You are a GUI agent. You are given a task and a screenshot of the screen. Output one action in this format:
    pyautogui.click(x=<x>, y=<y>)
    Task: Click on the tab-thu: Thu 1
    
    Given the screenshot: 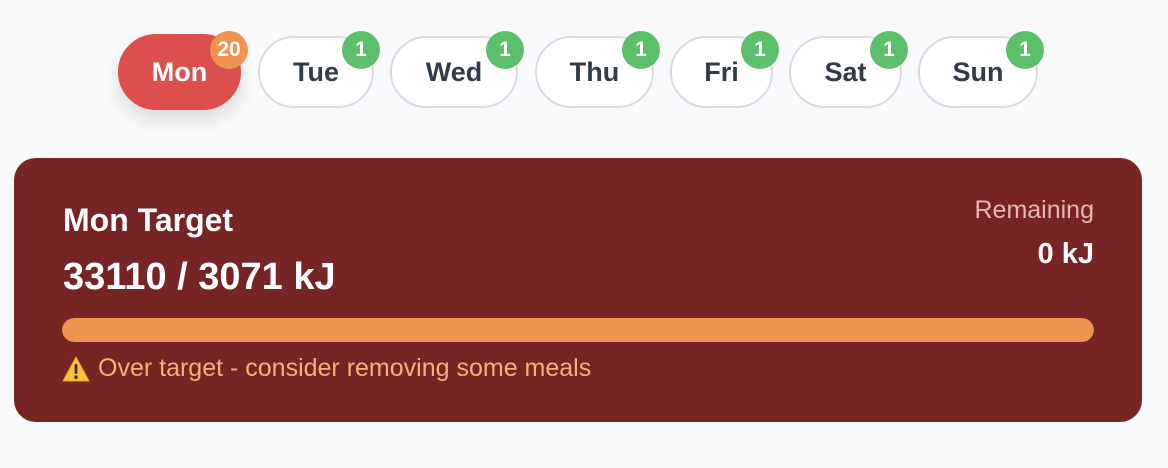 What is the action you would take?
    pyautogui.click(x=597, y=69)
    